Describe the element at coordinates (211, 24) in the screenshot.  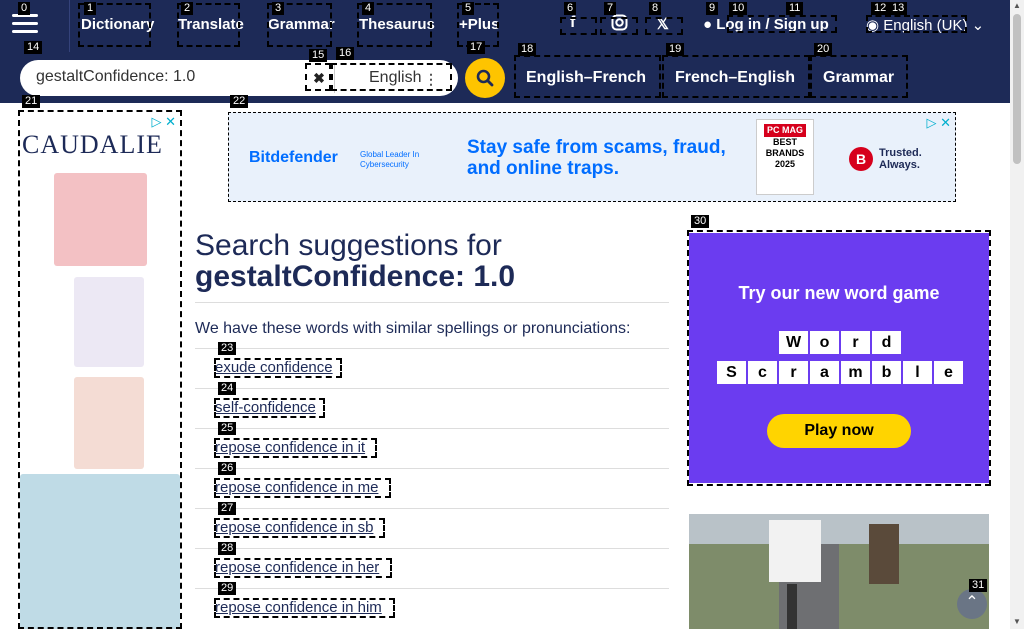
I see `nav-translate: Translate` at that location.